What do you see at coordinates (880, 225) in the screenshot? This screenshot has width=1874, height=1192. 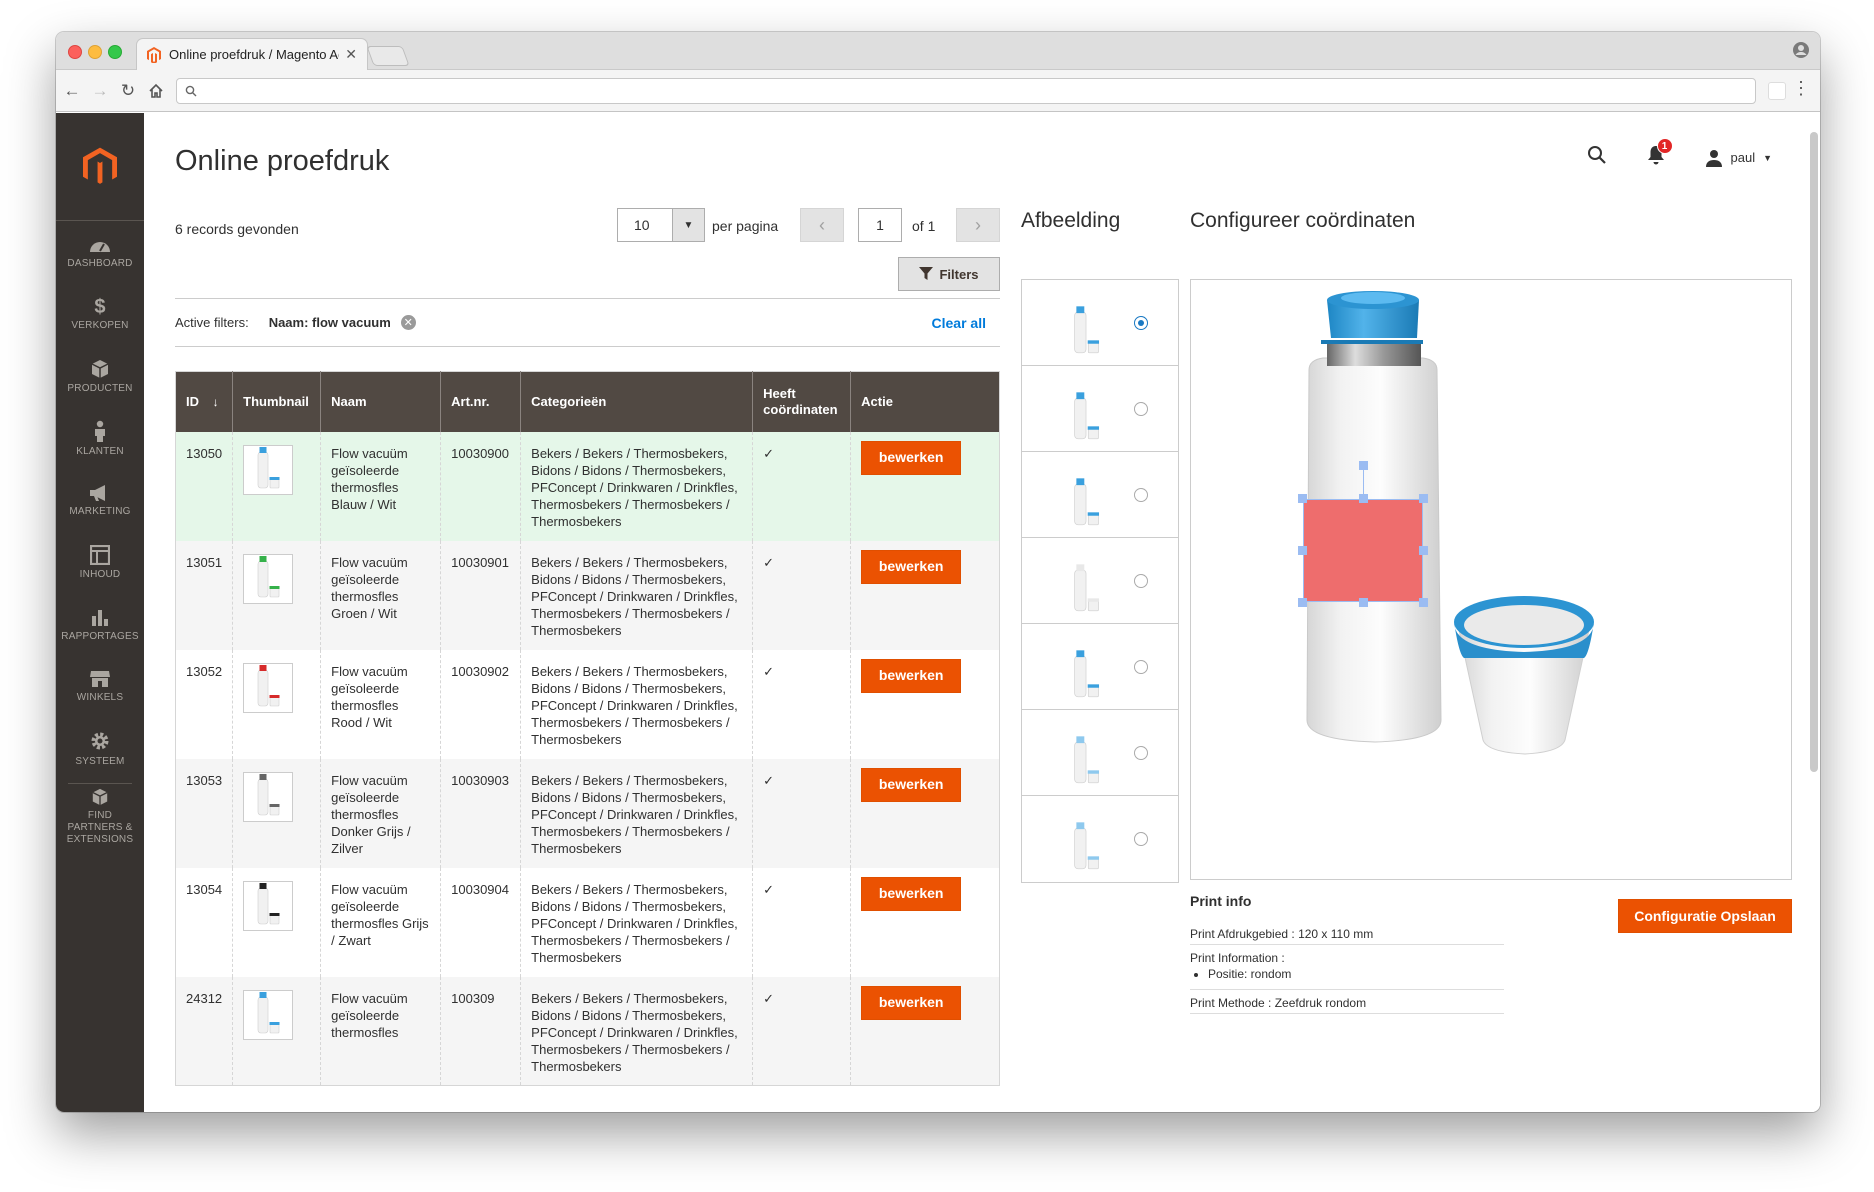 I see `page-input: 1` at bounding box center [880, 225].